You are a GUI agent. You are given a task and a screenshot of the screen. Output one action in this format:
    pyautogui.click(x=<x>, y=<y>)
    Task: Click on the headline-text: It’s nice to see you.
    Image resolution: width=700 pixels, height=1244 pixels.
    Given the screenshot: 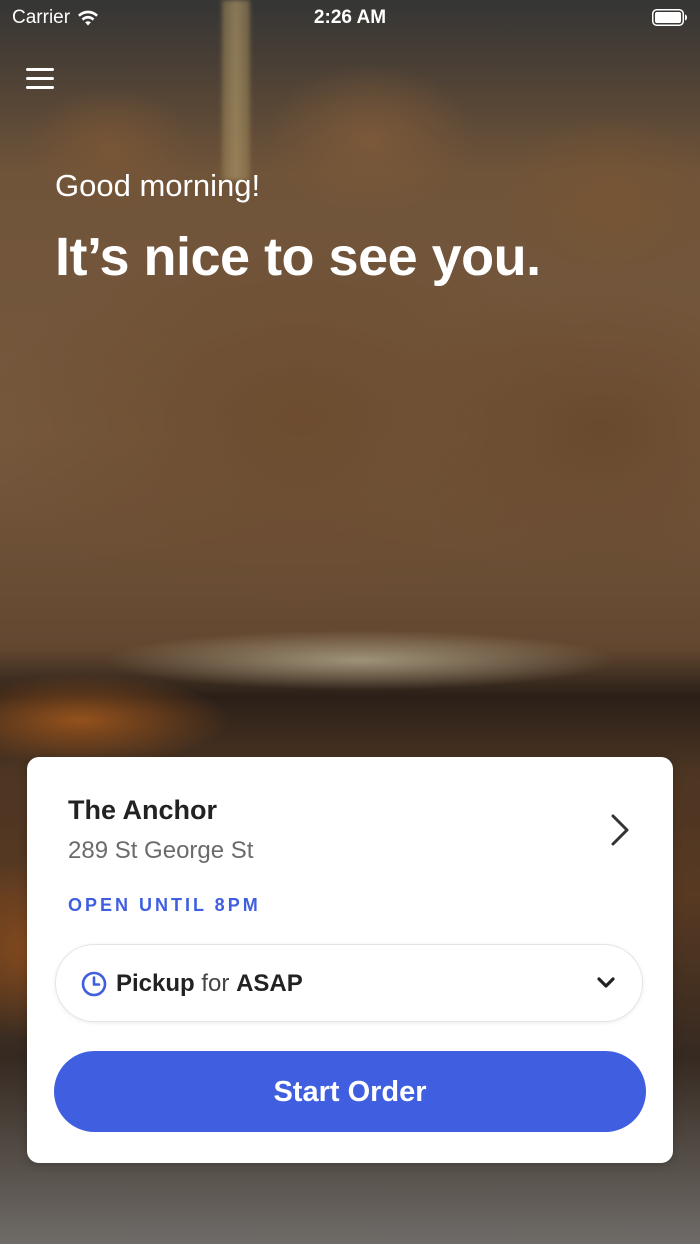 What is the action you would take?
    pyautogui.click(x=298, y=257)
    